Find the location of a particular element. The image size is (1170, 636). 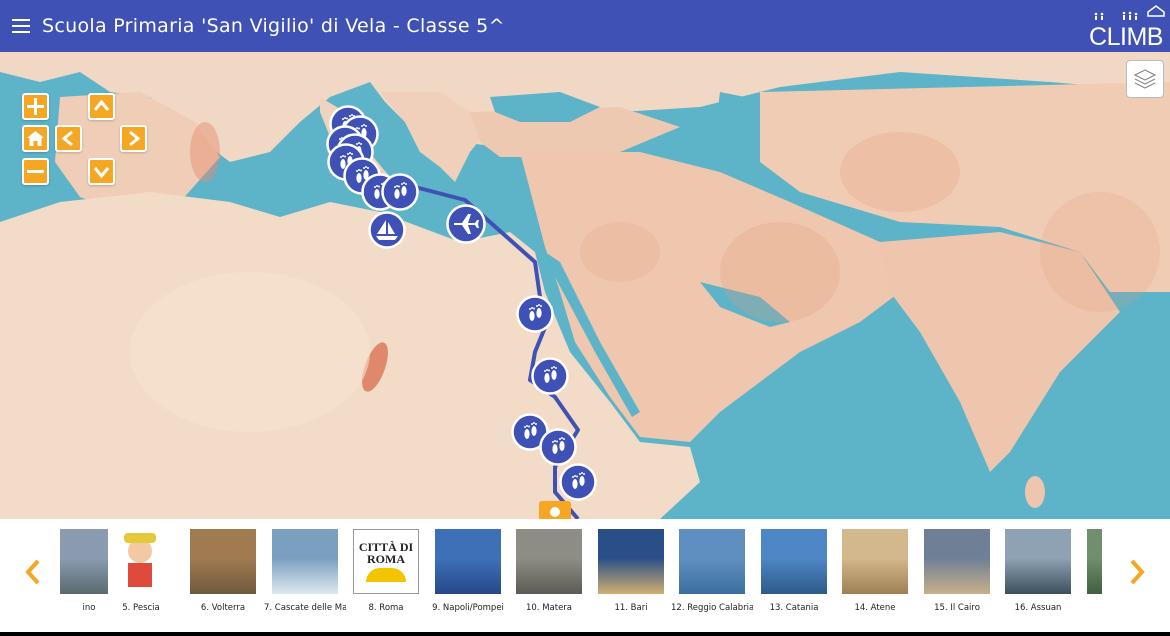

arrow-up-icon is located at coordinates (101, 105).